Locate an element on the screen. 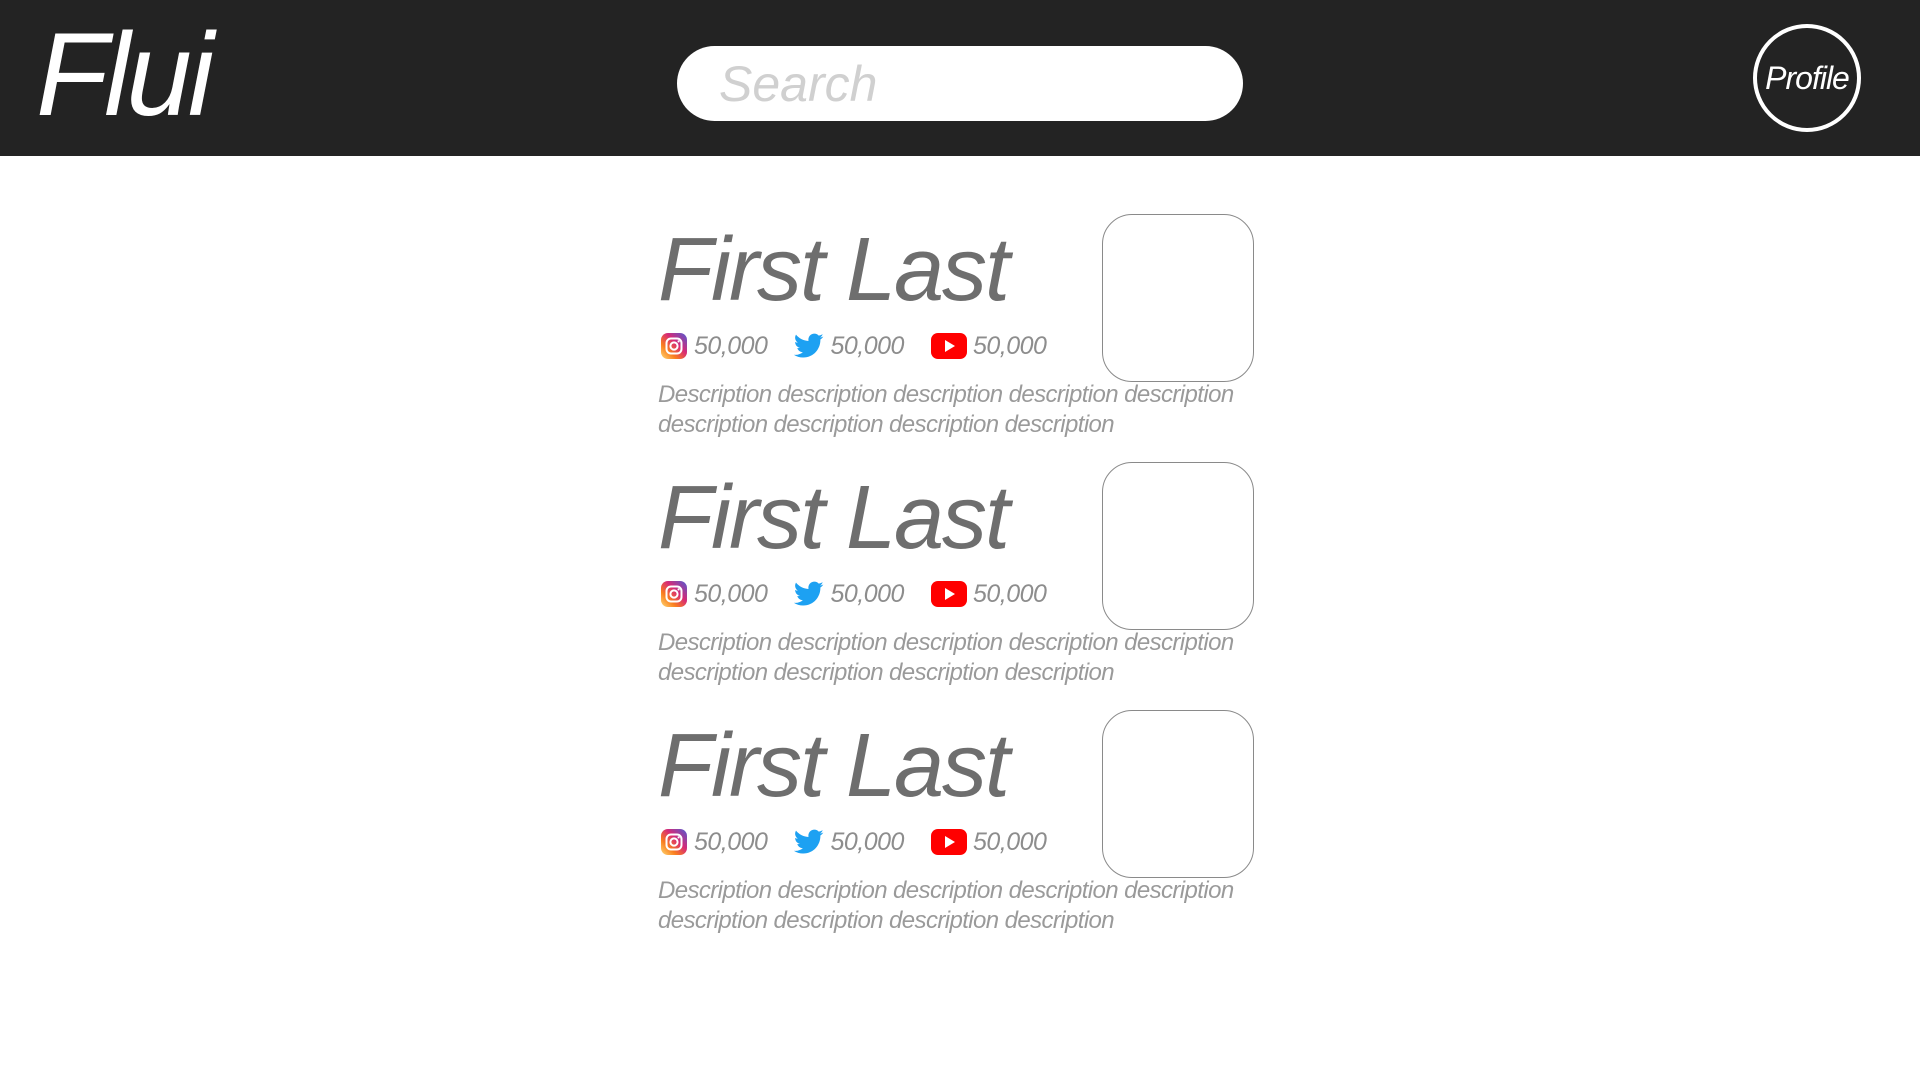  top-bar: Flui Profile is located at coordinates (960, 78).